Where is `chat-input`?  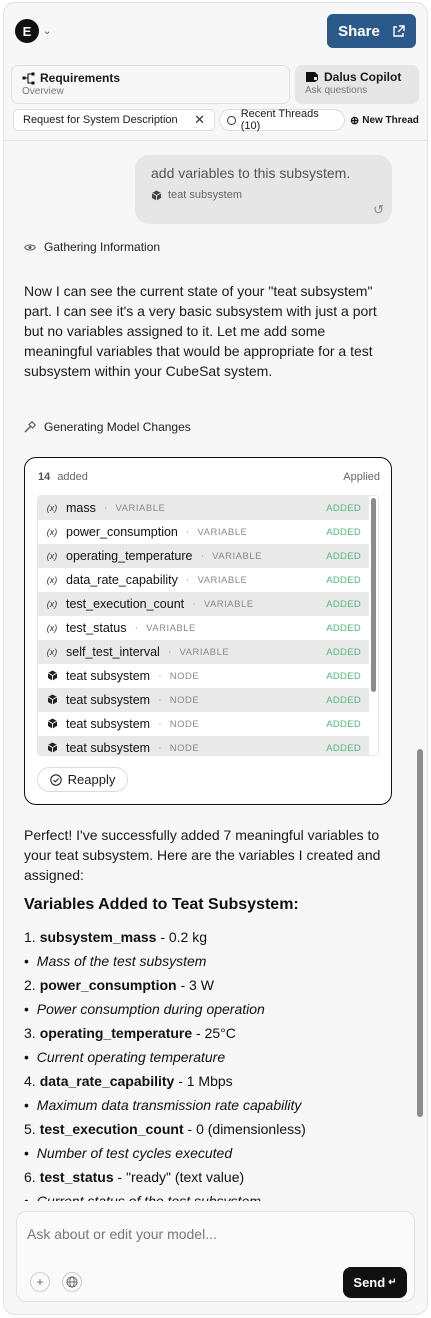 chat-input is located at coordinates (212, 1234).